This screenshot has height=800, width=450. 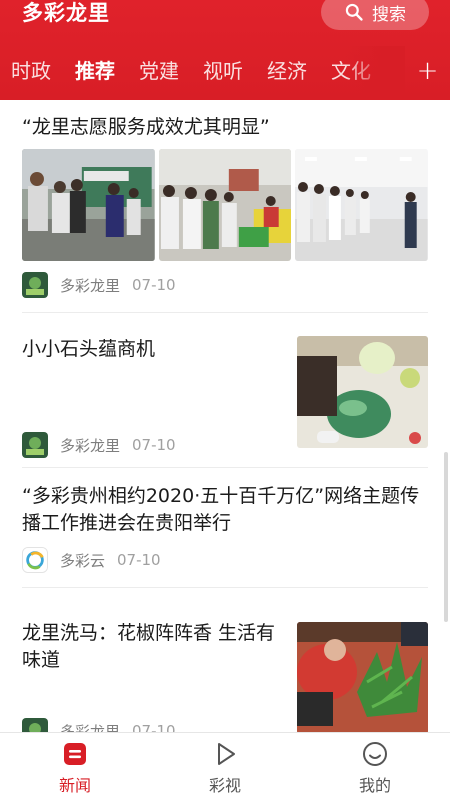 I want to click on tab-shizheng: 时政, so click(x=31, y=71).